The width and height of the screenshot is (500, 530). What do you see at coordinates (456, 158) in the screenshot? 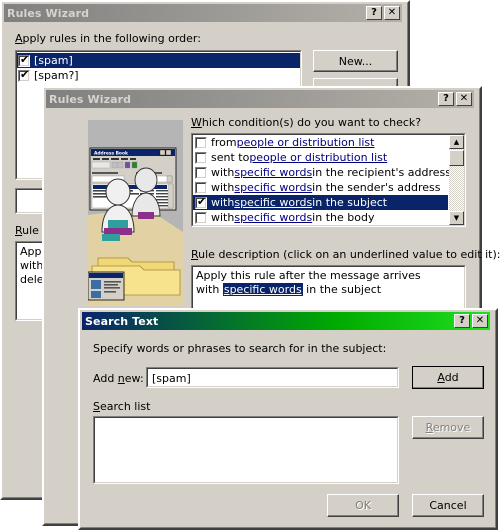
I see `scrollbar-thumb` at bounding box center [456, 158].